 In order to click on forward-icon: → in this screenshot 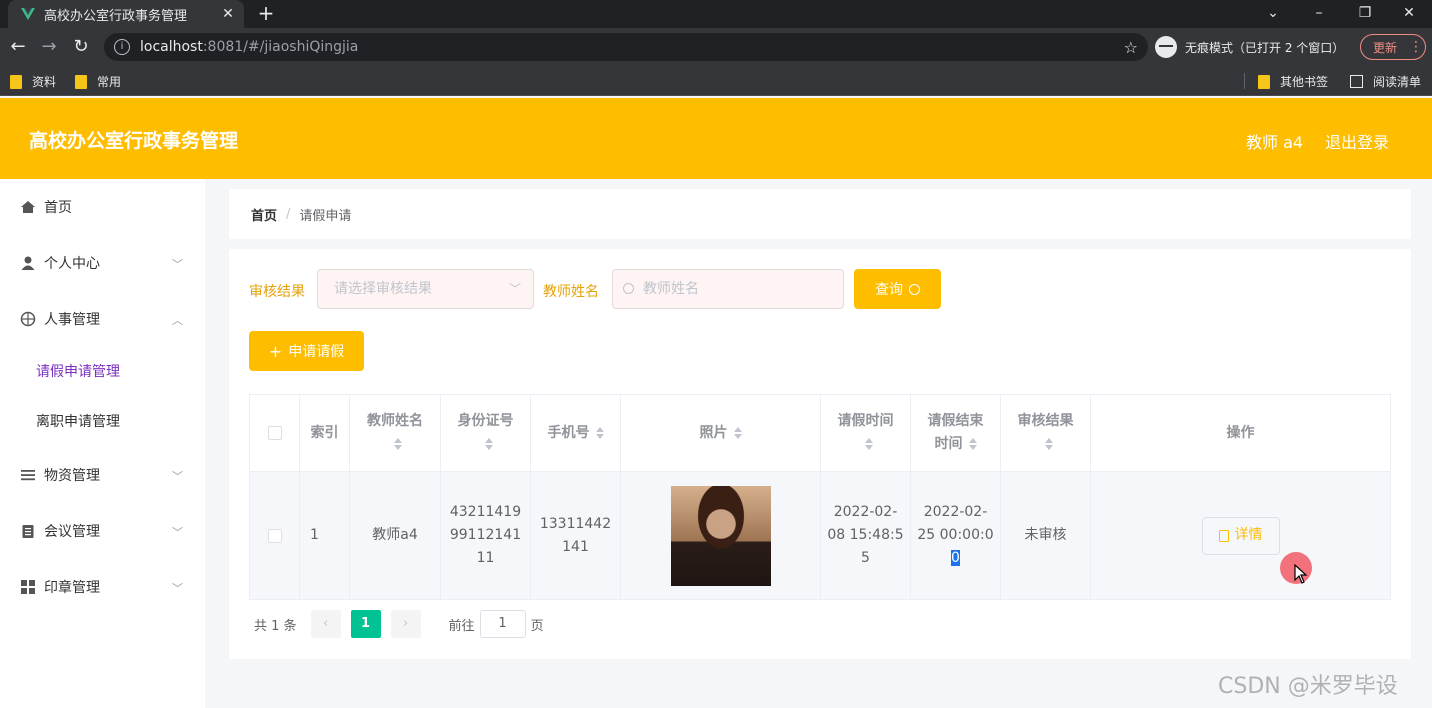, I will do `click(49, 47)`.